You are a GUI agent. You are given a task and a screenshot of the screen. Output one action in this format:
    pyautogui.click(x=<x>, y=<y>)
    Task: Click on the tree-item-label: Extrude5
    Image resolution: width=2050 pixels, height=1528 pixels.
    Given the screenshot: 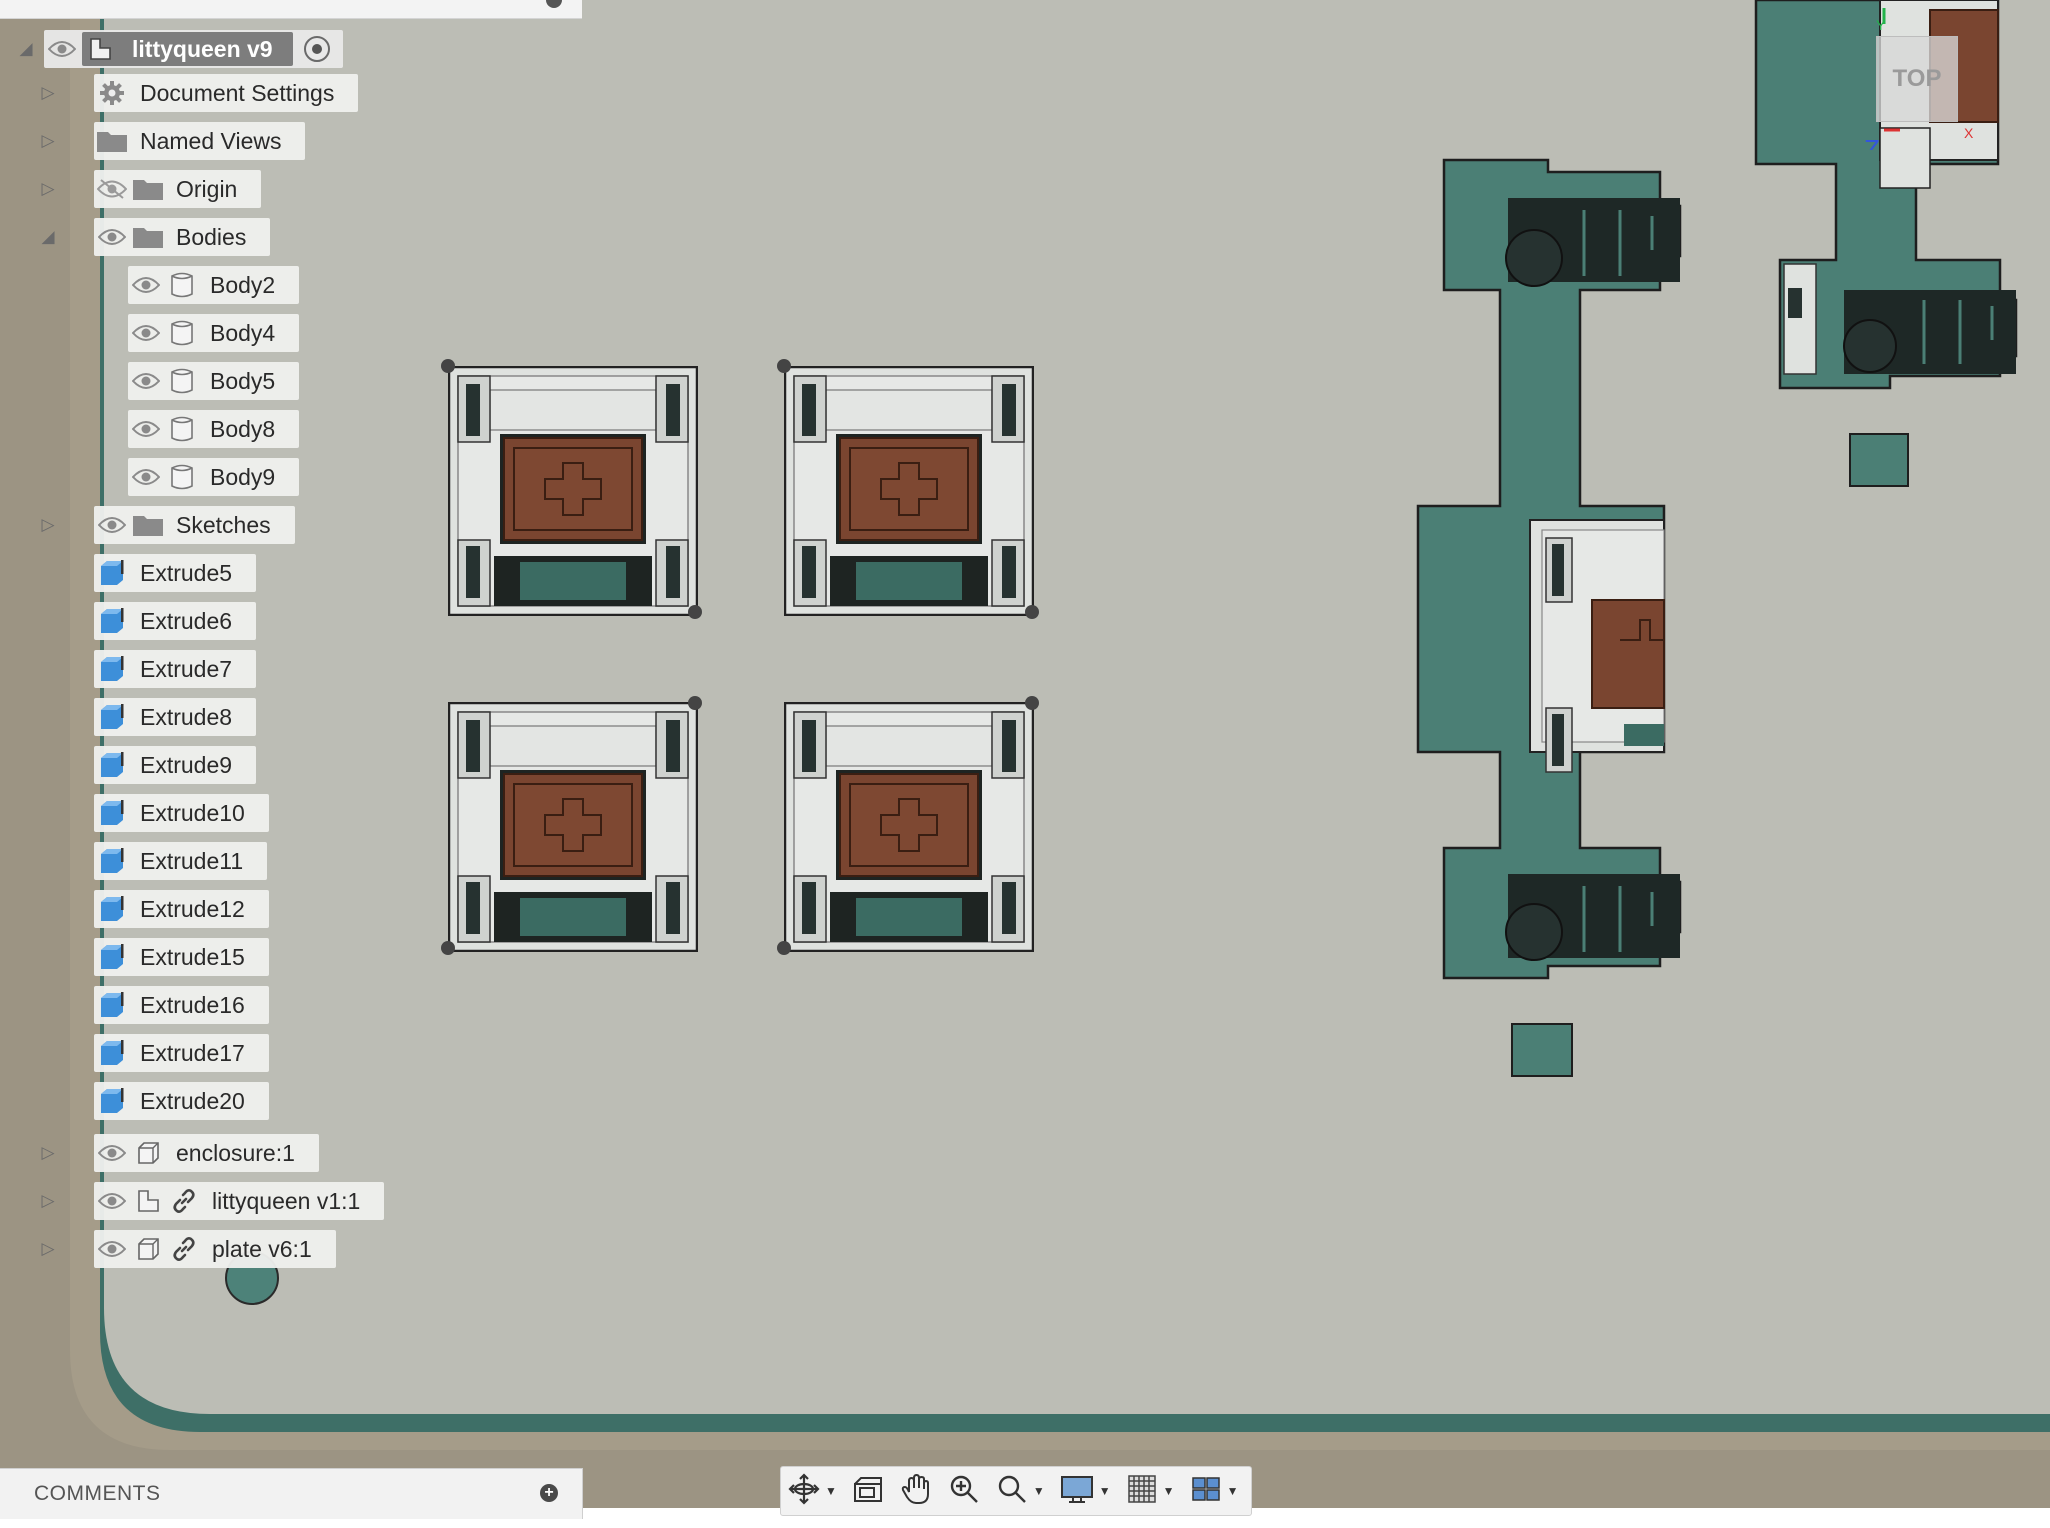 What is the action you would take?
    pyautogui.click(x=186, y=572)
    